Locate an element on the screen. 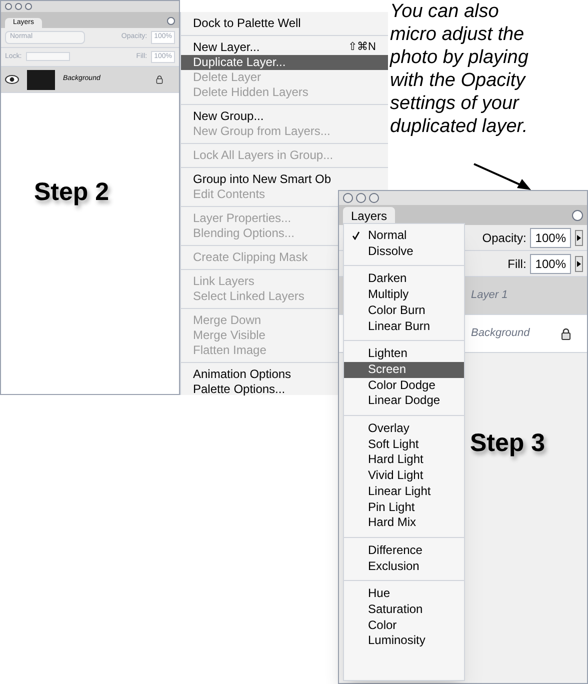 This screenshot has width=588, height=684. layer-name: Layer 1 is located at coordinates (489, 296).